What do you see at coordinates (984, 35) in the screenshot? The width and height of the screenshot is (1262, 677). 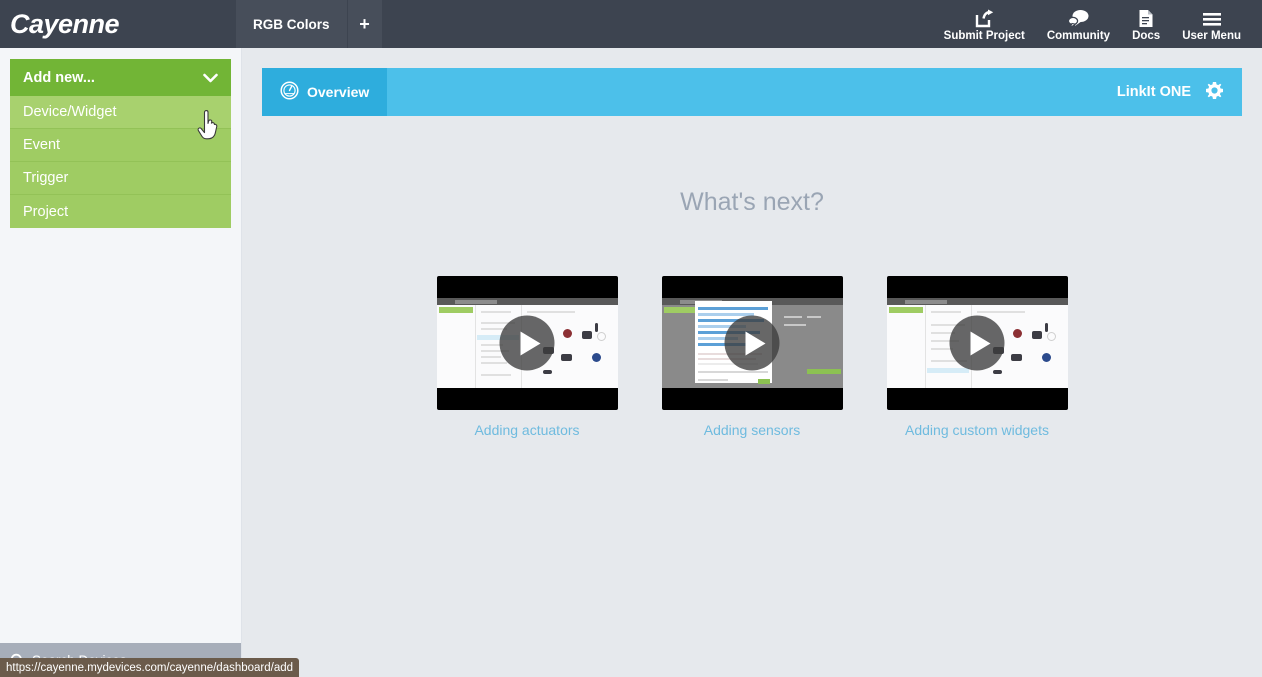 I see `submit-project-label: Submit Project` at bounding box center [984, 35].